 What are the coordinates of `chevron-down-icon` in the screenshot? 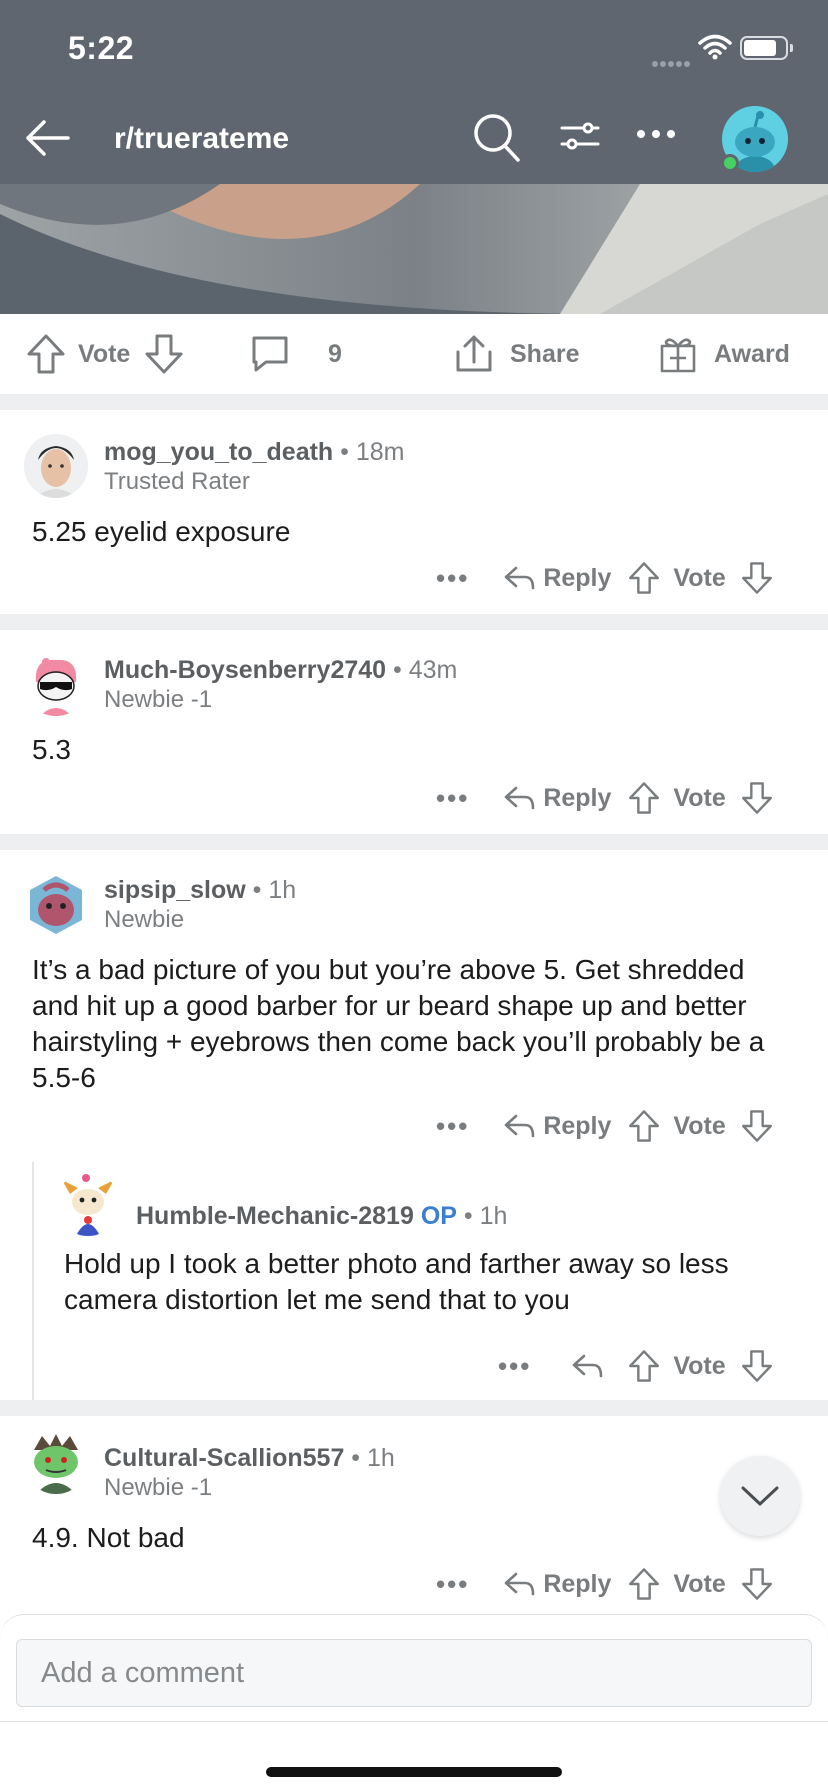 It's located at (760, 1496).